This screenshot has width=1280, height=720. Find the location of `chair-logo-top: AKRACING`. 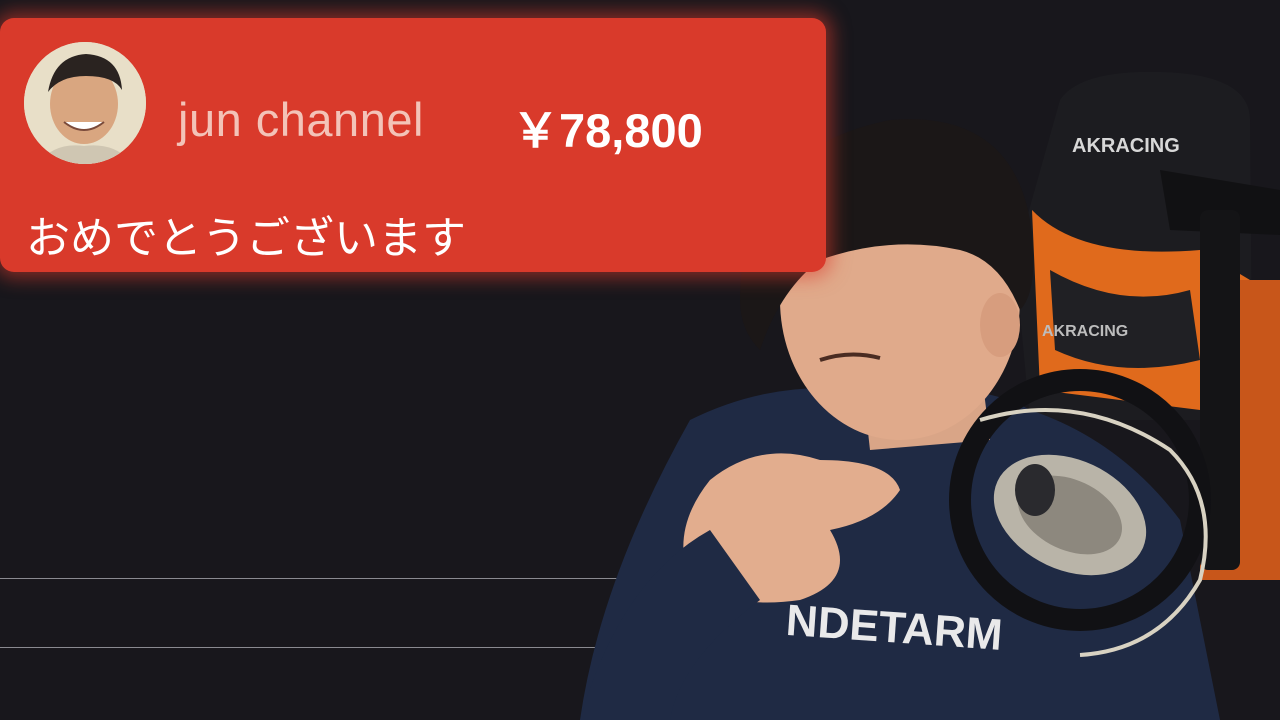

chair-logo-top: AKRACING is located at coordinates (1126, 146).